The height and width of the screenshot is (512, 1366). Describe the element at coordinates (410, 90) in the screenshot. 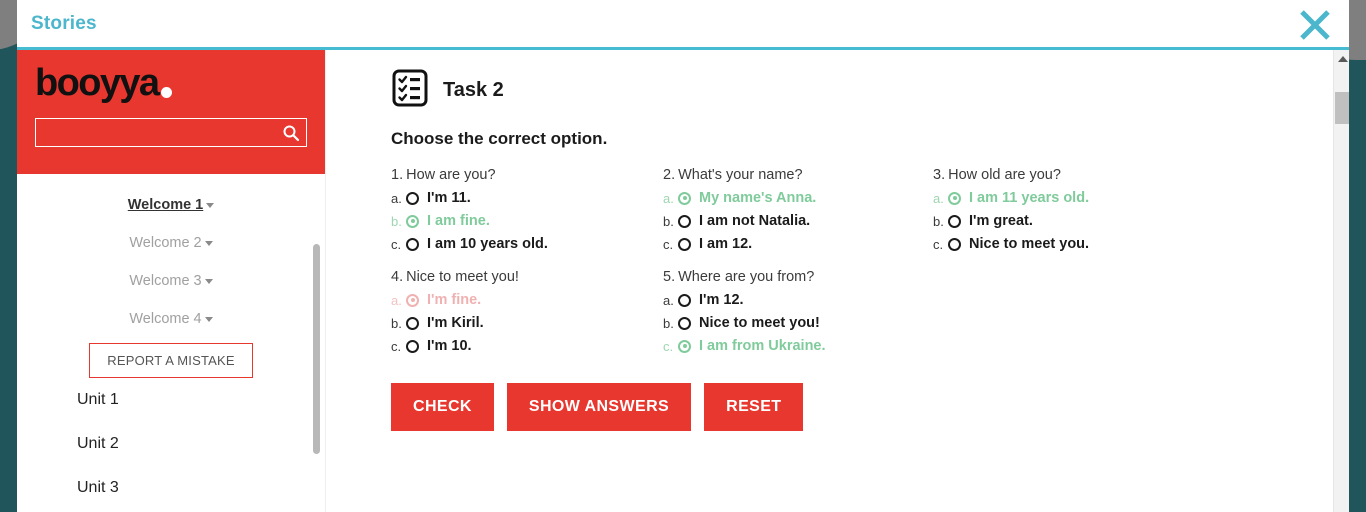

I see `checklist-clipboard-icon` at that location.